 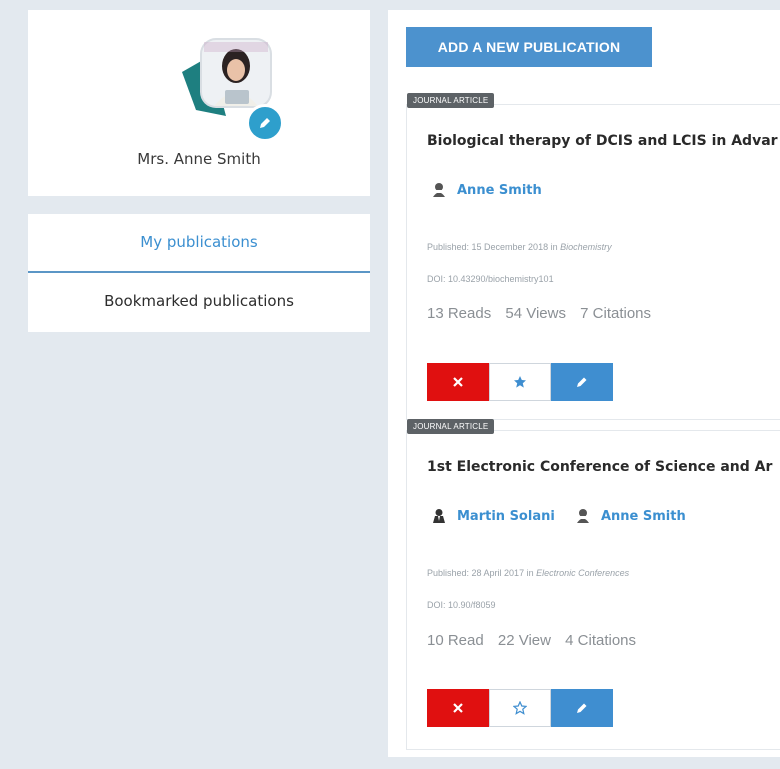 What do you see at coordinates (461, 605) in the screenshot?
I see `doi: DOI: 10.90/f8059` at bounding box center [461, 605].